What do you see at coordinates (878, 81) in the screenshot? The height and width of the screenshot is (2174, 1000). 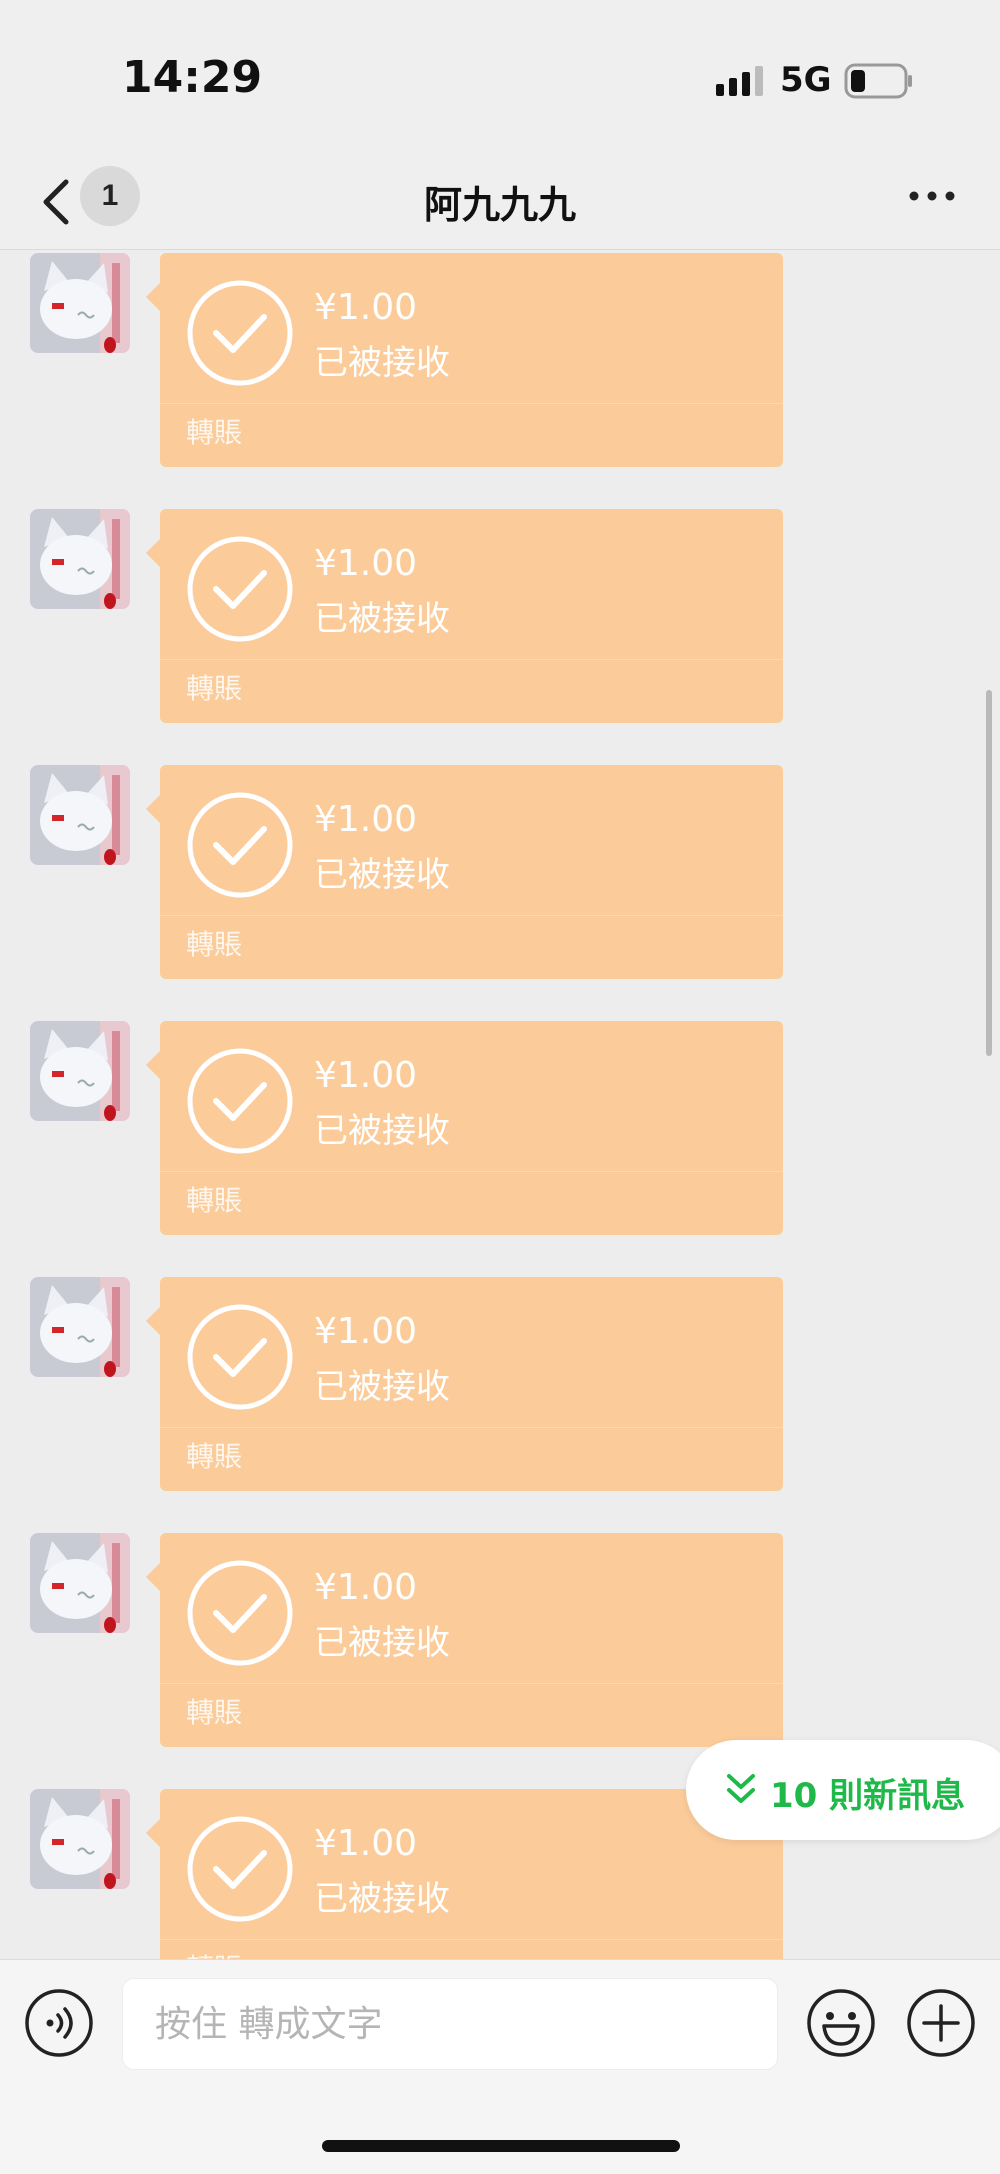 I see `battery-icon` at bounding box center [878, 81].